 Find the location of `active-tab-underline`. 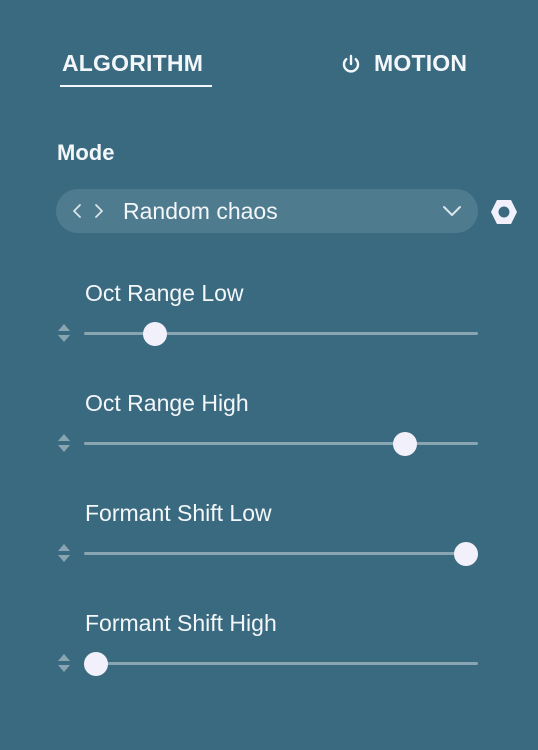

active-tab-underline is located at coordinates (136, 86).